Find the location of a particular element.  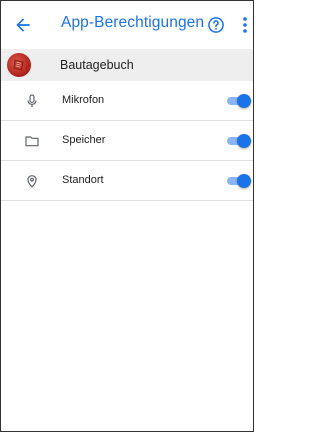

app-logo-icon is located at coordinates (19, 65).